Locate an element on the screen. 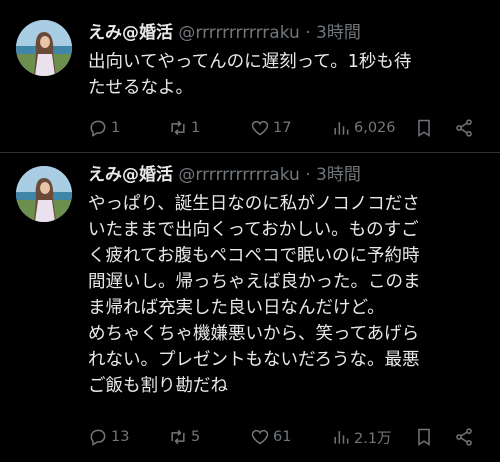  like-button: 61 is located at coordinates (270, 437).